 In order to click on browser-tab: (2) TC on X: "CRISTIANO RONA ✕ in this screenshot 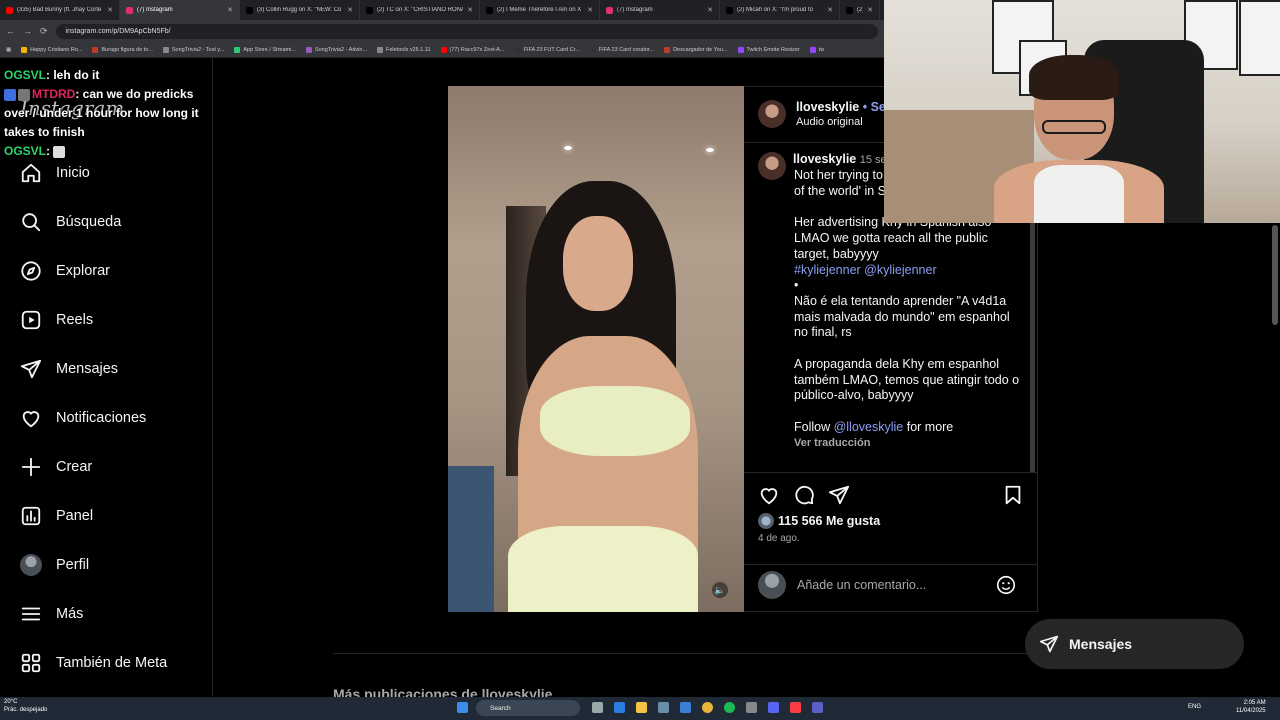, I will do `click(420, 10)`.